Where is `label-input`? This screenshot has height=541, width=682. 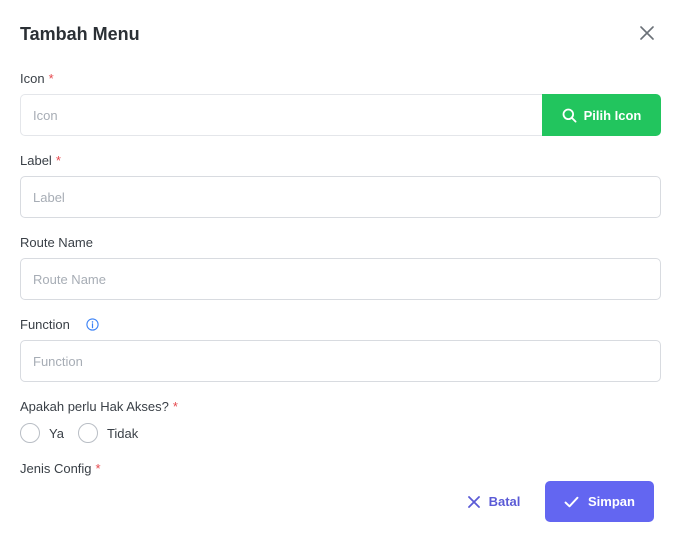
label-input is located at coordinates (340, 197).